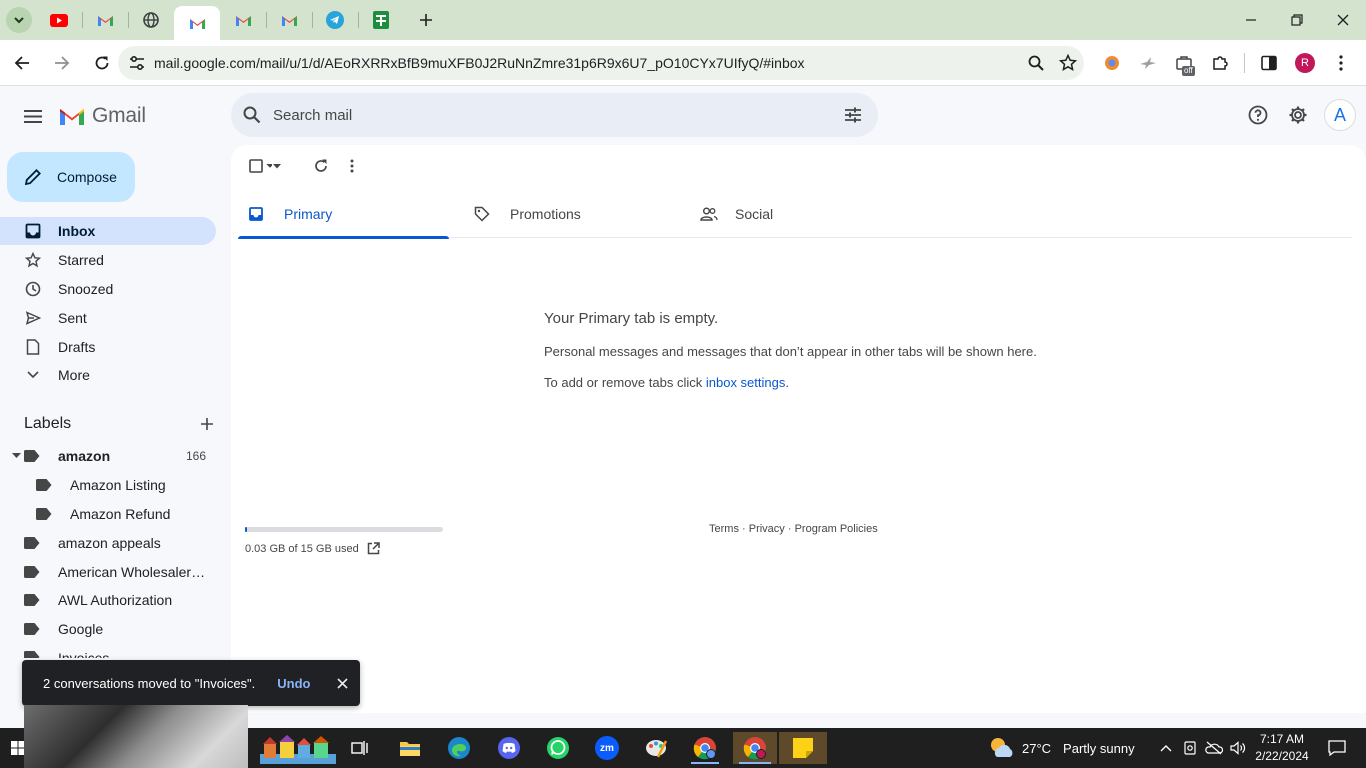 The height and width of the screenshot is (768, 1366). Describe the element at coordinates (33, 116) in the screenshot. I see `main-menu-button` at that location.